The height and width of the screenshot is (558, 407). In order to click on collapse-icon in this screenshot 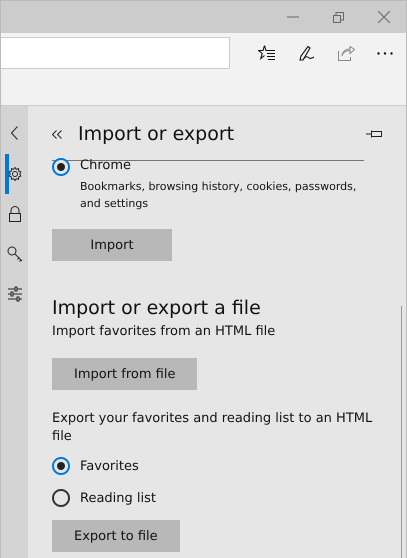, I will do `click(57, 134)`.